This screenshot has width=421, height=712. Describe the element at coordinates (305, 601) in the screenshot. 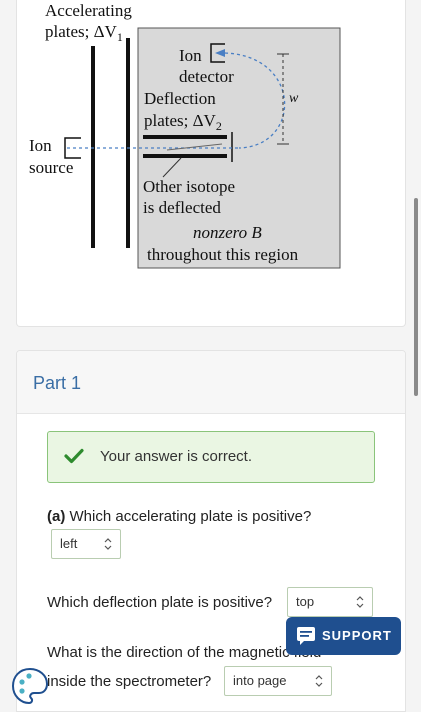

I see `deflection-plate-value: top` at that location.